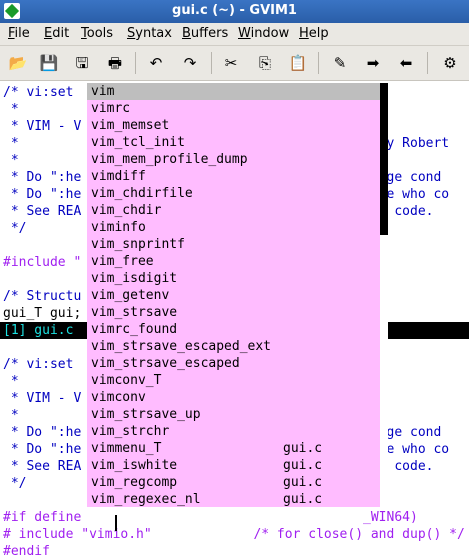  Describe the element at coordinates (115, 63) in the screenshot. I see `print-icon: 🖶` at that location.